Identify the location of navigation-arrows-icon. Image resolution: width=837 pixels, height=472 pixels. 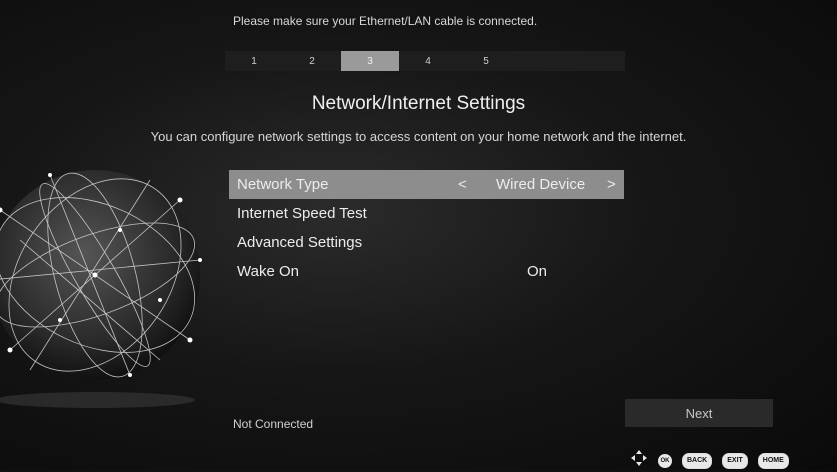
(639, 460).